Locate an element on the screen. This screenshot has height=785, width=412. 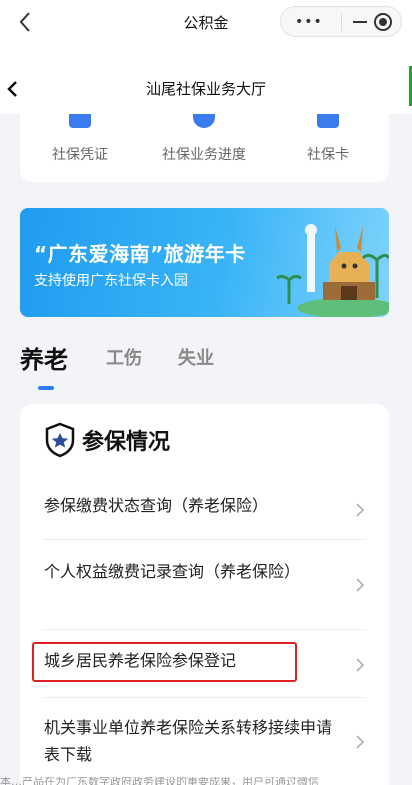
more-icon: ••• is located at coordinates (309, 22).